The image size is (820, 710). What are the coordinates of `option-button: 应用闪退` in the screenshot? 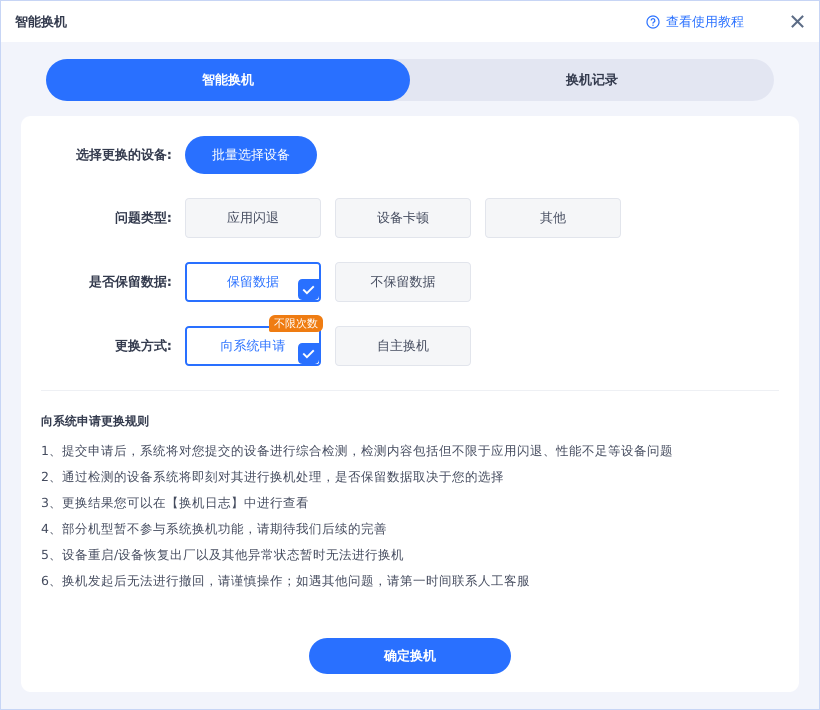 It's located at (253, 218).